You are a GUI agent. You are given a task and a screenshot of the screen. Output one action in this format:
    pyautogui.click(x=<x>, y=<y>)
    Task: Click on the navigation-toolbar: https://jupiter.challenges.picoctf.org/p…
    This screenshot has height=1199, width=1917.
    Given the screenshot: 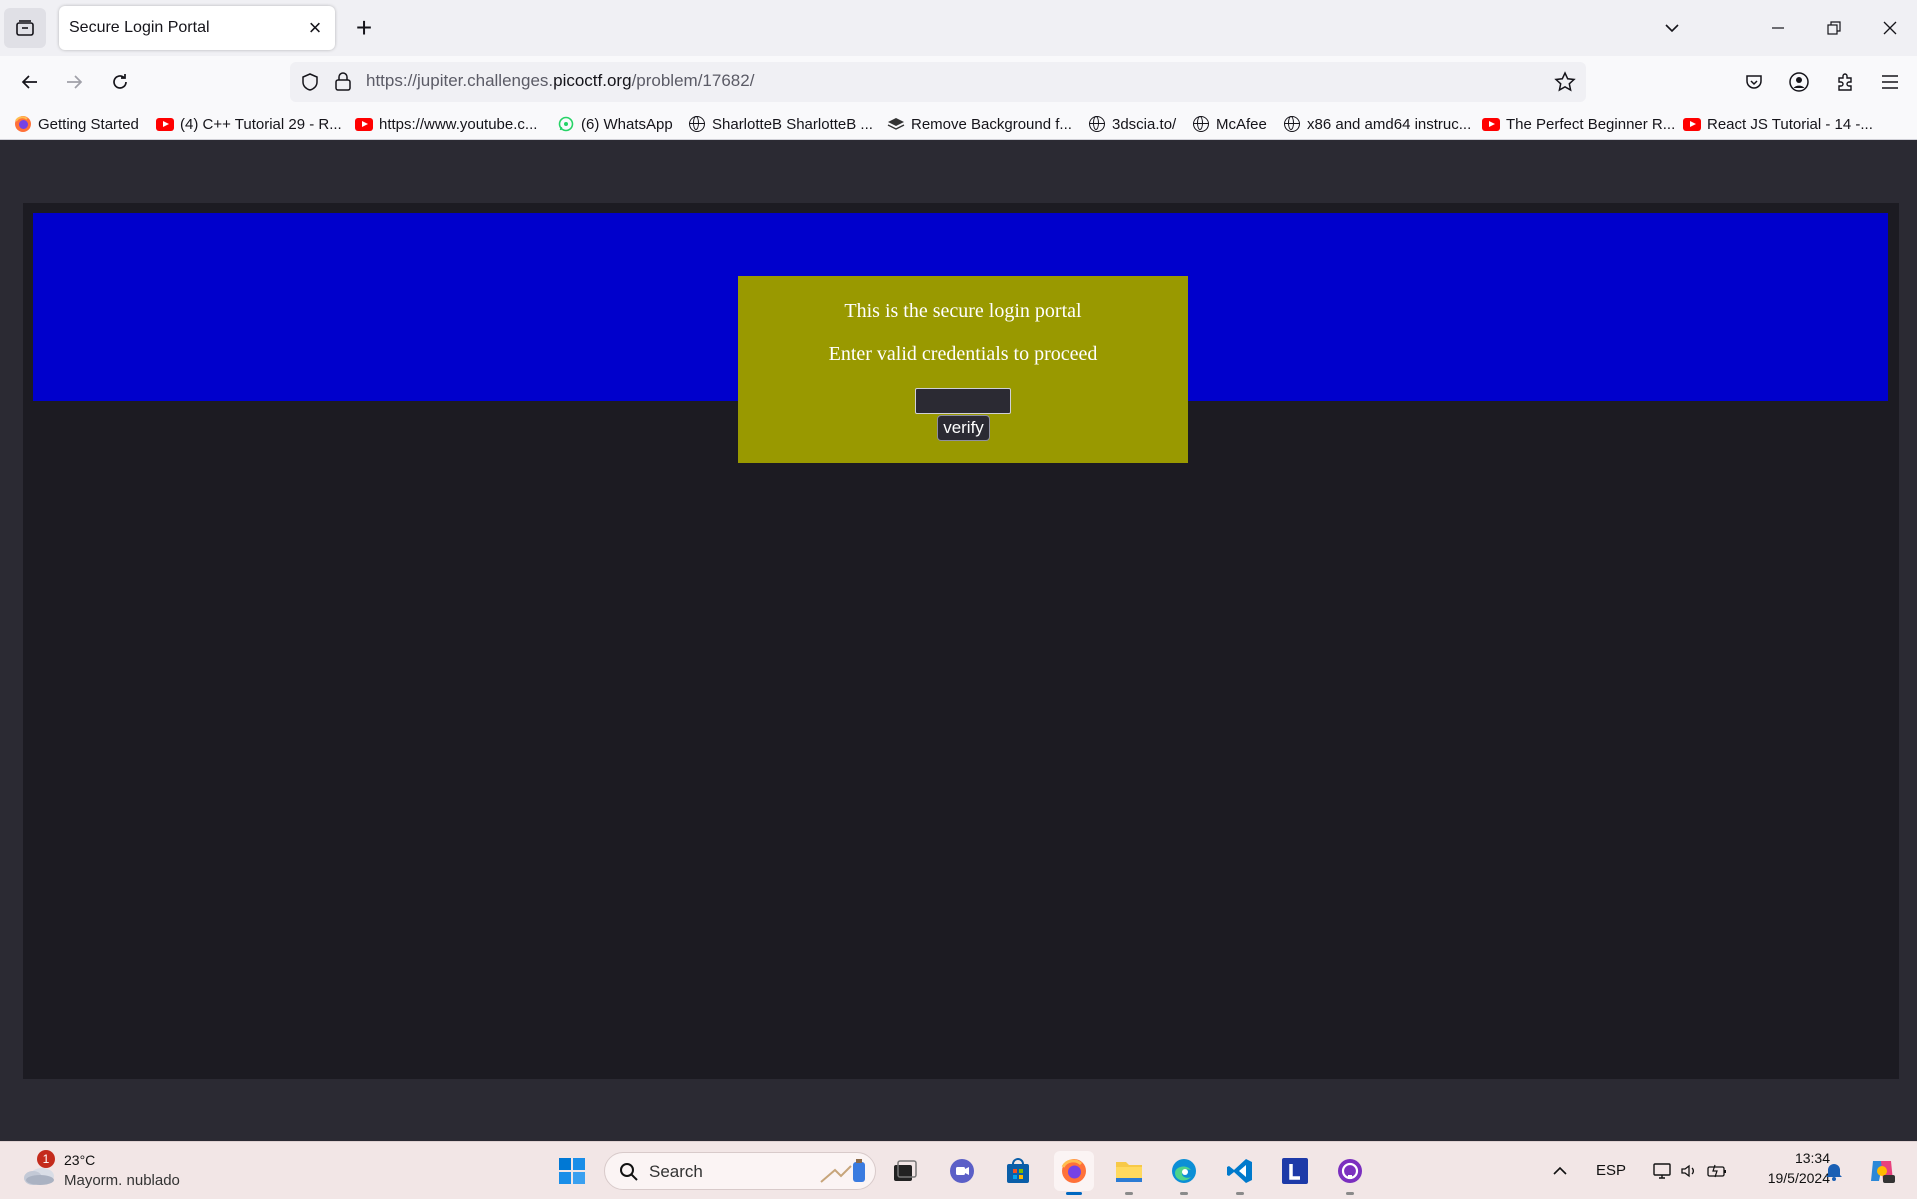 What is the action you would take?
    pyautogui.click(x=958, y=82)
    